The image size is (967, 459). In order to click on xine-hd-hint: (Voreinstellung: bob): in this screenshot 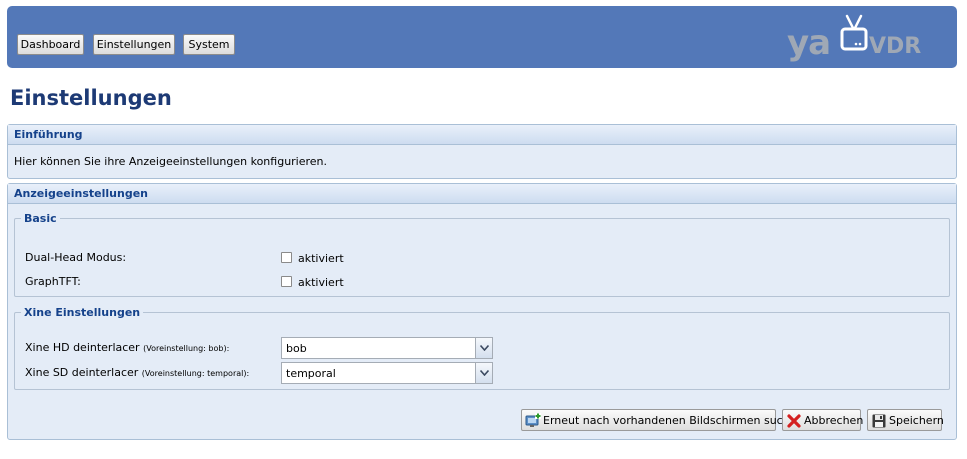, I will do `click(186, 348)`.